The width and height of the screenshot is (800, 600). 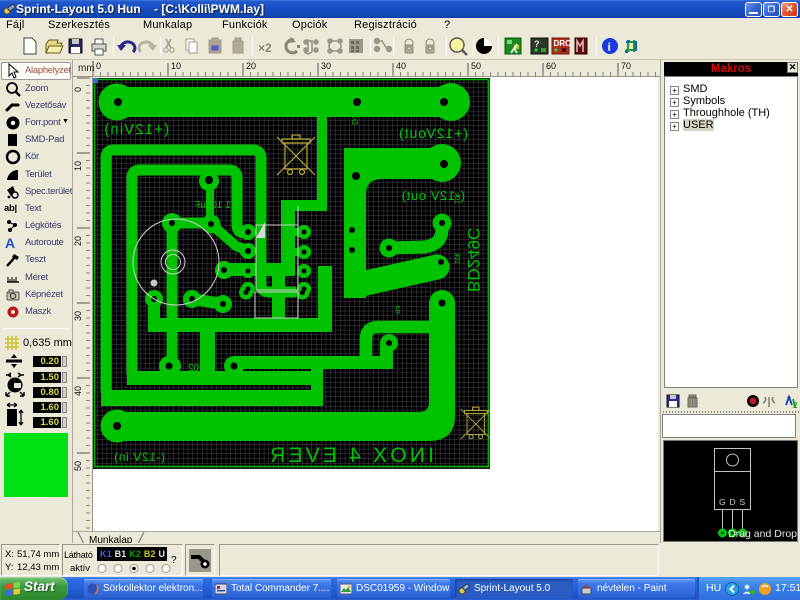 I want to click on svg-text: (+12Vout), so click(x=433, y=133).